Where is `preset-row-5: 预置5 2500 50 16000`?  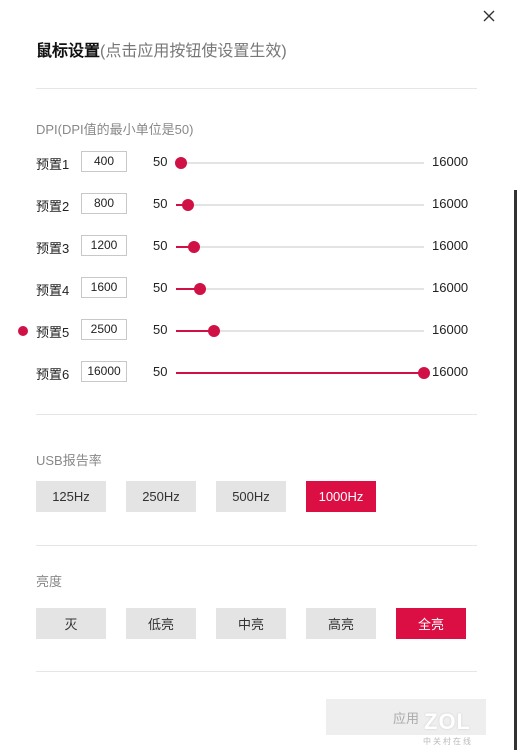
preset-row-5: 预置5 2500 50 16000 is located at coordinates (258, 331).